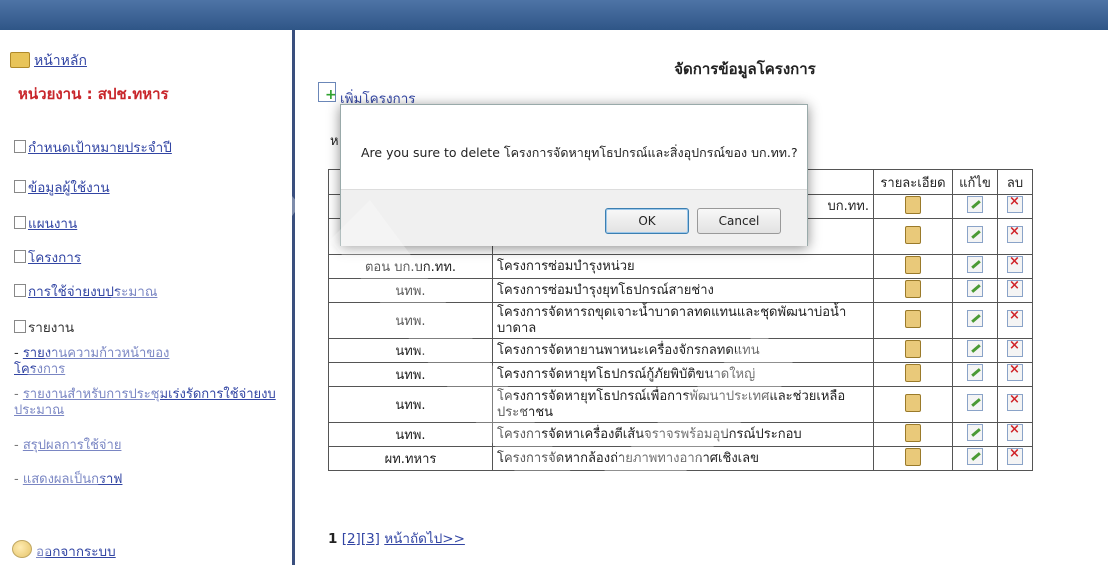 The height and width of the screenshot is (565, 1108). I want to click on current-page: 1, so click(333, 539).